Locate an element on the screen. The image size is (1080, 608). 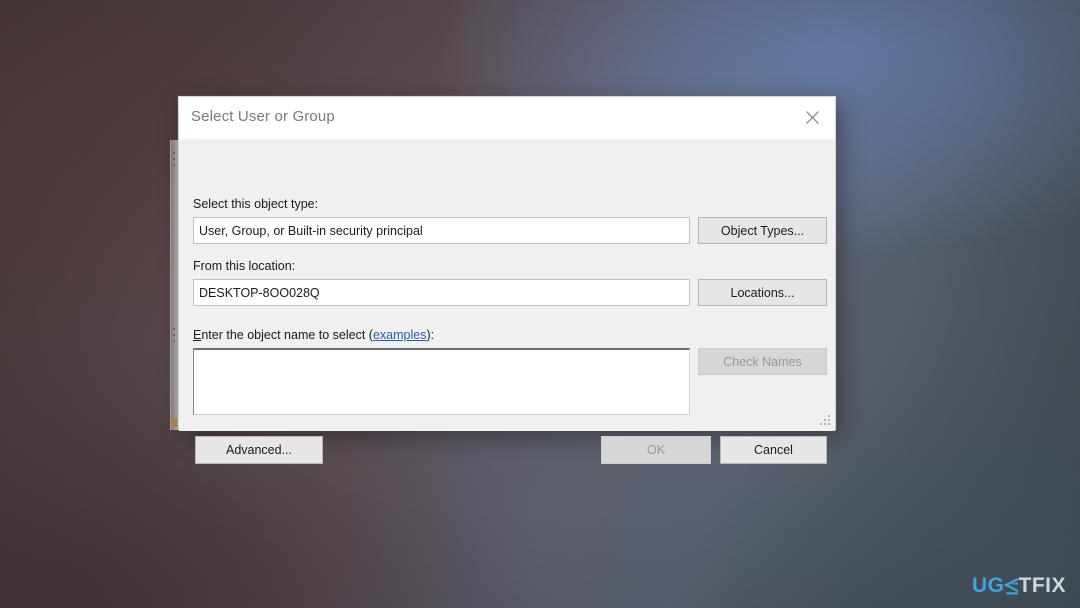
dialog-title: Select User or Group is located at coordinates (263, 116).